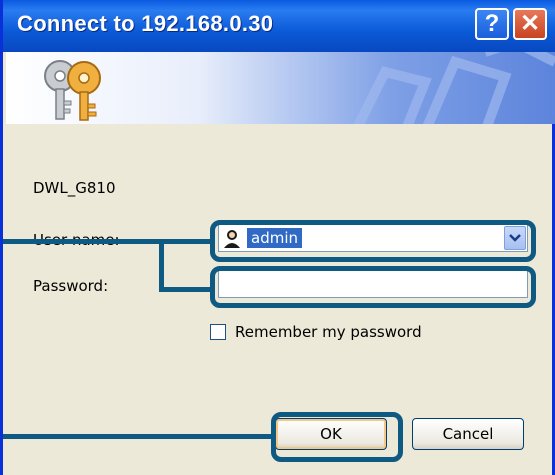 Image resolution: width=555 pixels, height=475 pixels. I want to click on password-callout-connector, so click(161, 265).